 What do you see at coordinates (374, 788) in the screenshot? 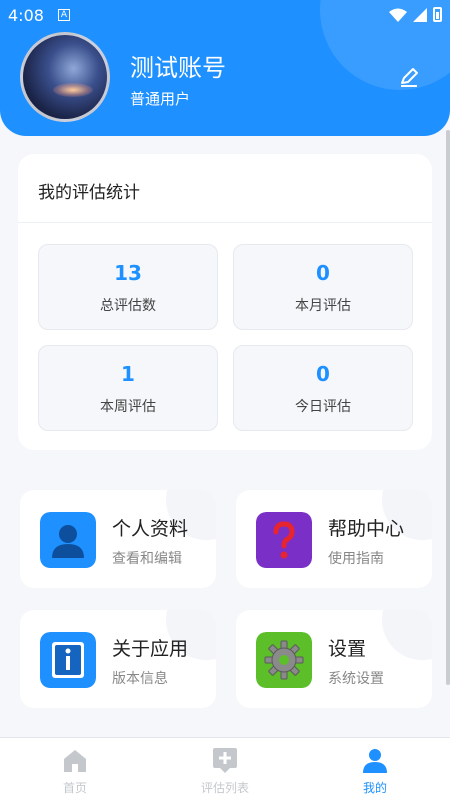
I see `tab-label: 我的` at bounding box center [374, 788].